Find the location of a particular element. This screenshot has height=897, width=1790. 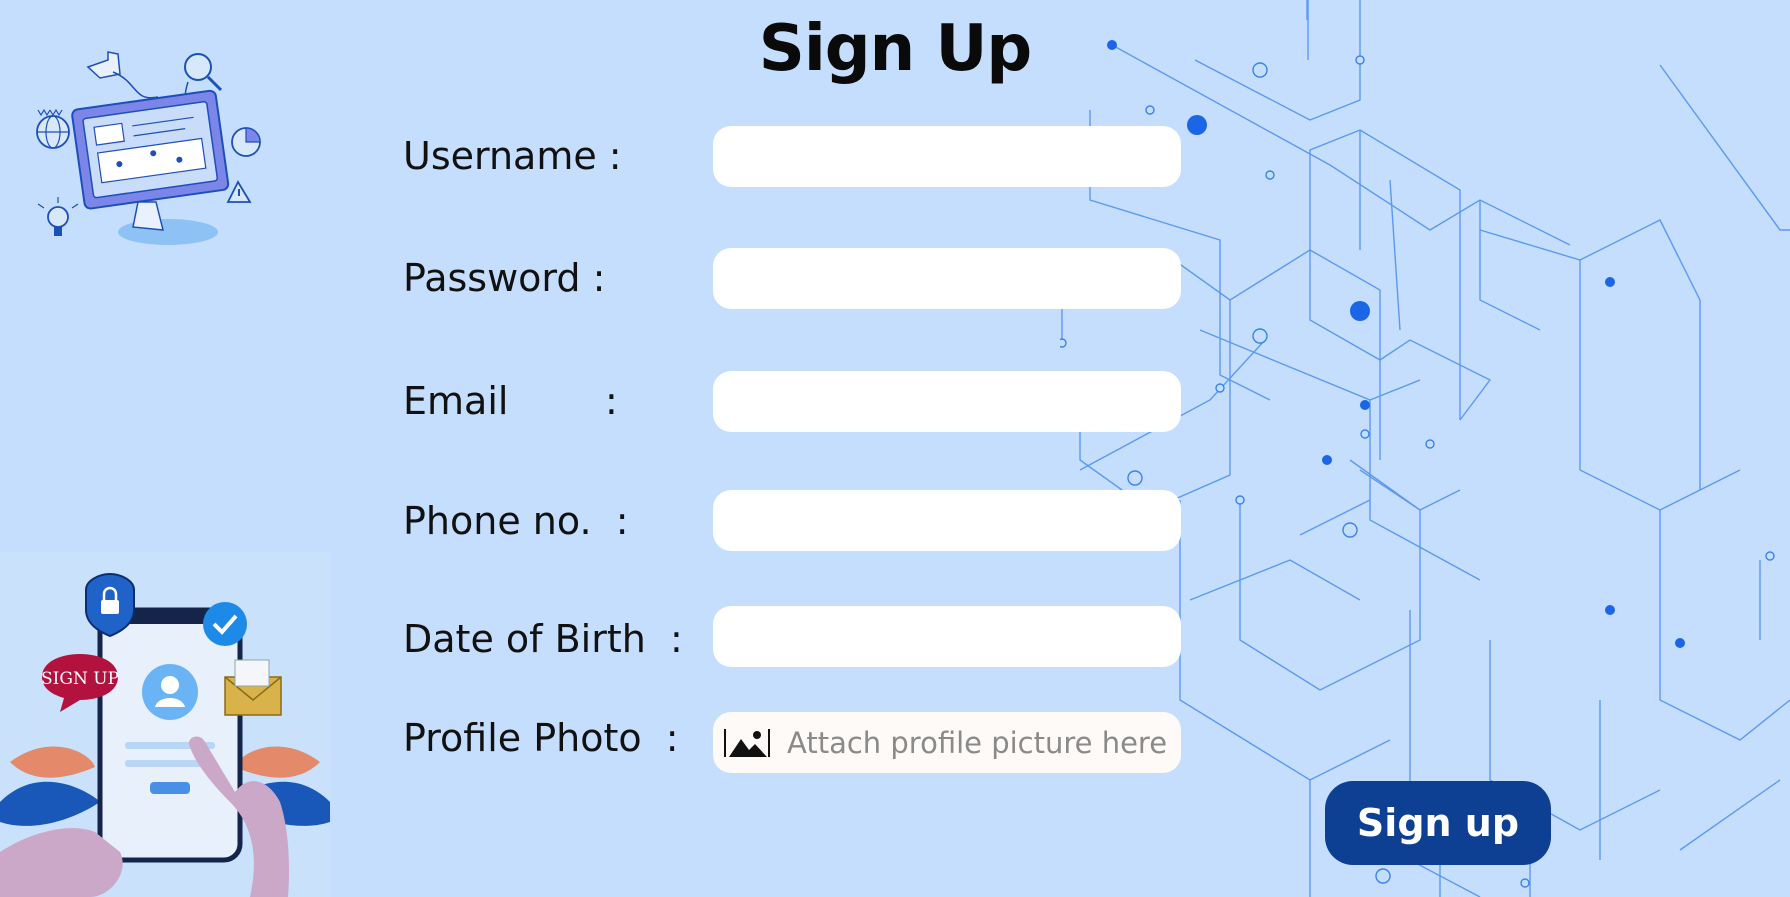

signup-badge-text: SIGN UP is located at coordinates (80, 679).